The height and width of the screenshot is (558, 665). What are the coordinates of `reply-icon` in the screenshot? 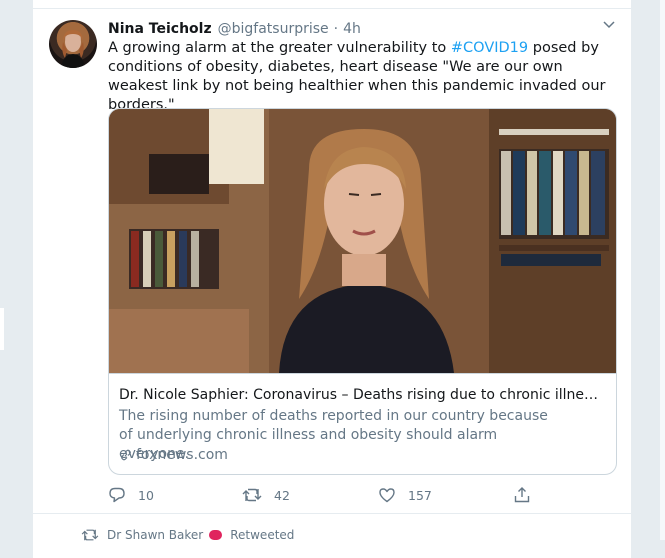 It's located at (117, 495).